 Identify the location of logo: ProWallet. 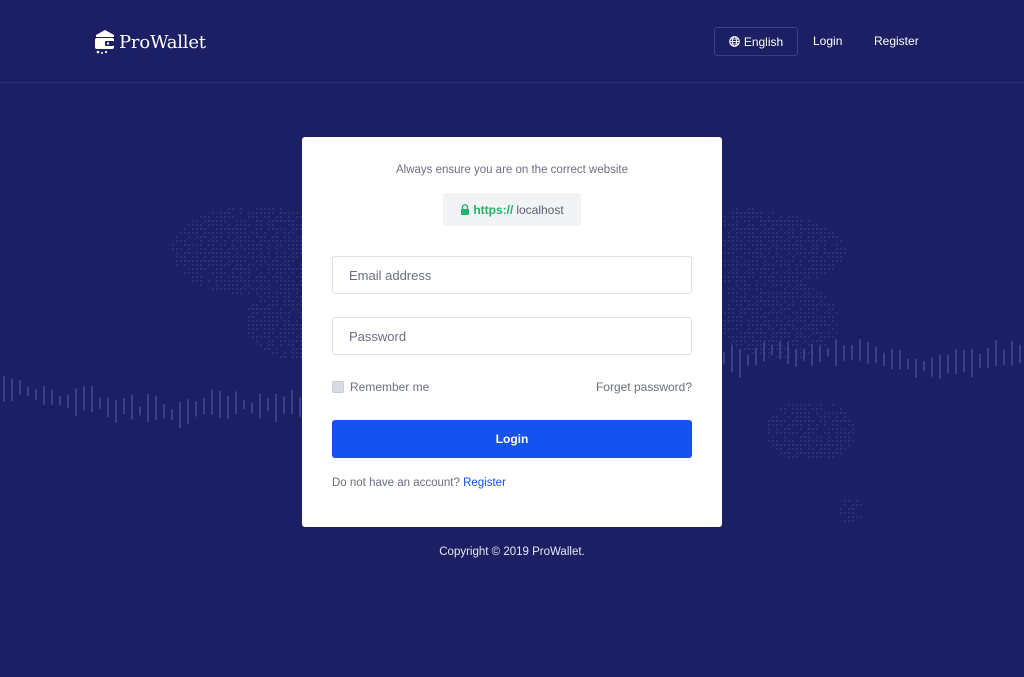
(149, 42).